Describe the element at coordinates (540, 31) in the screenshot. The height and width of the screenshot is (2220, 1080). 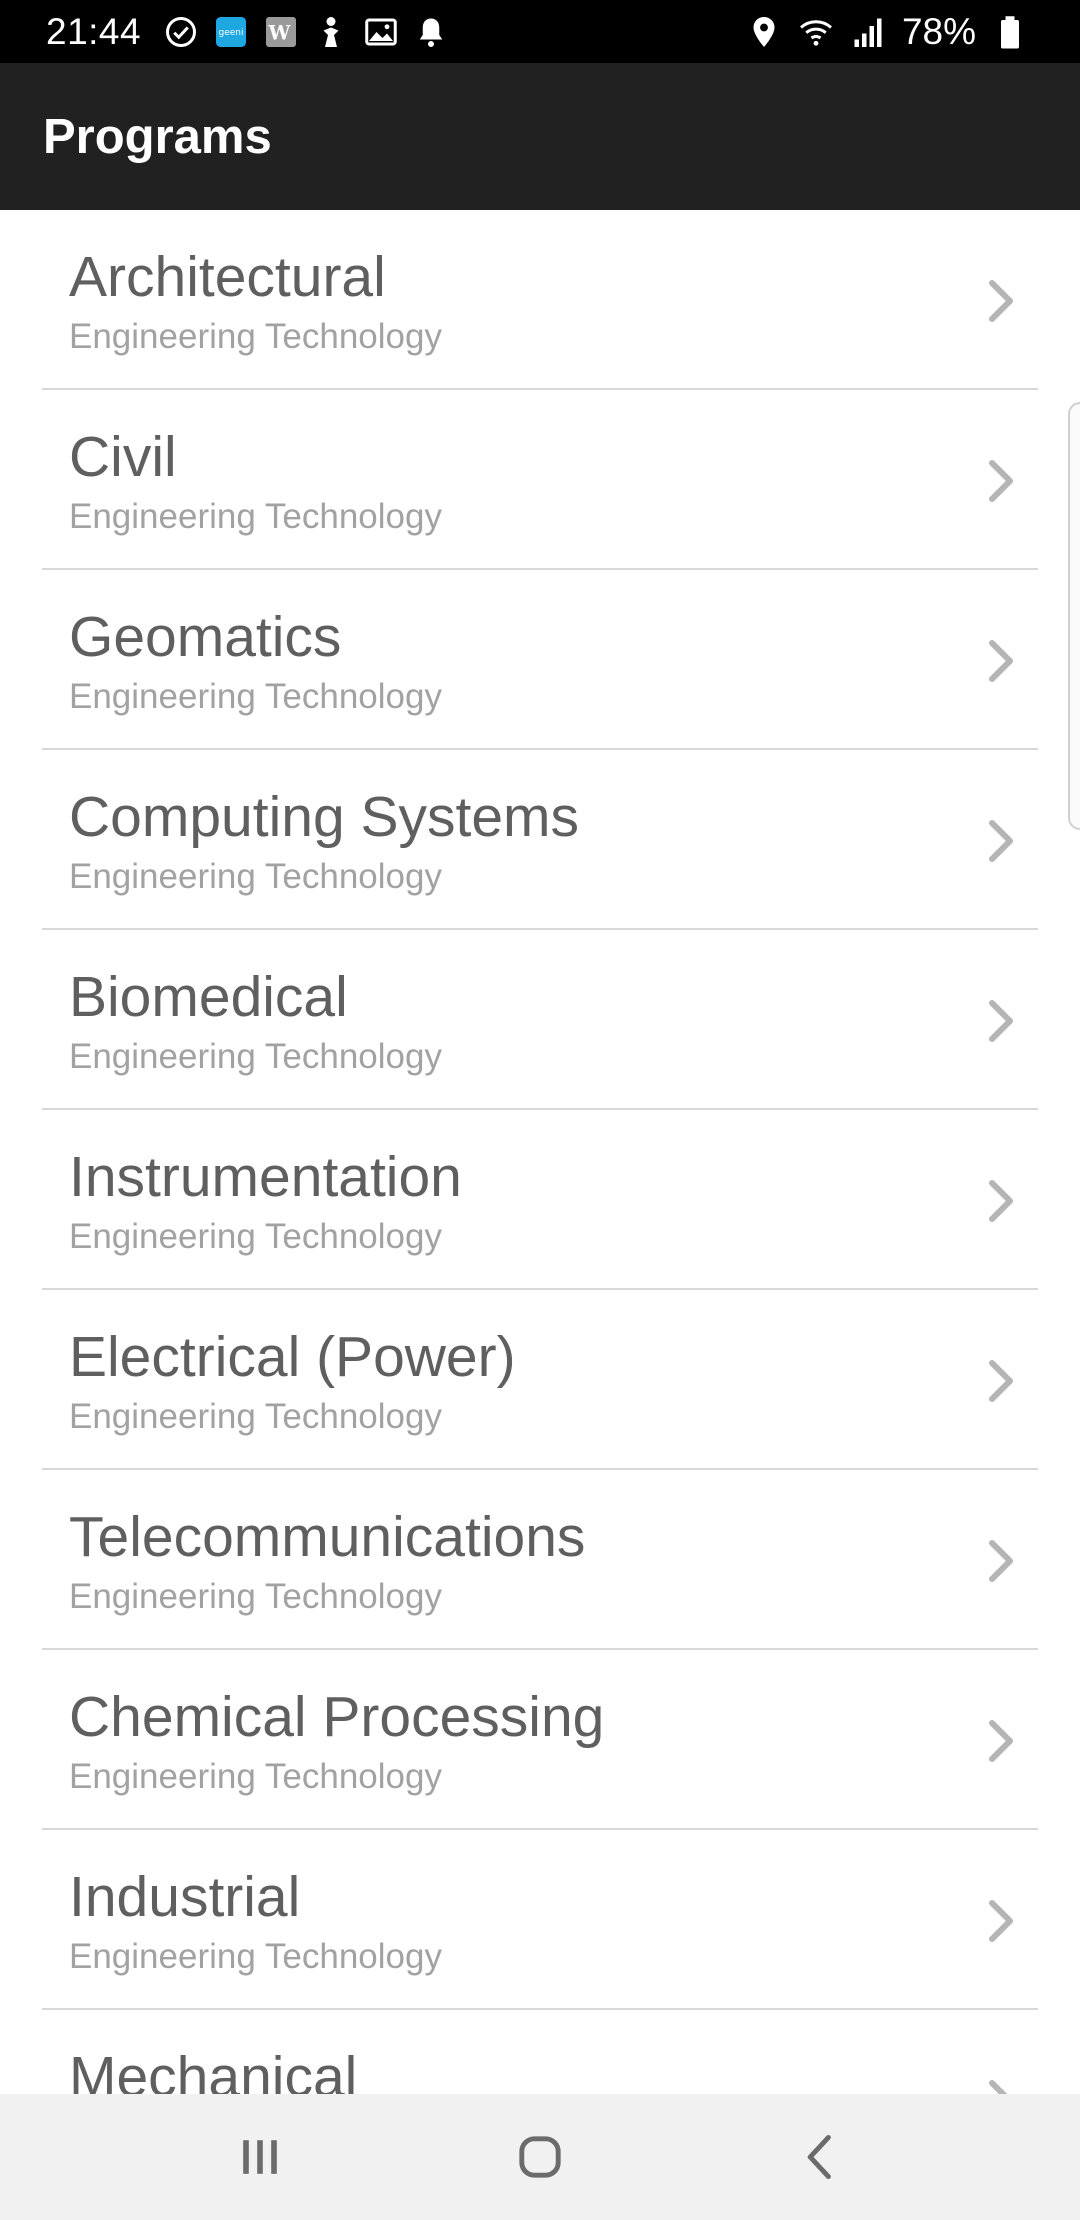
I see `status-bar: 21:44 geeni W 78%` at that location.